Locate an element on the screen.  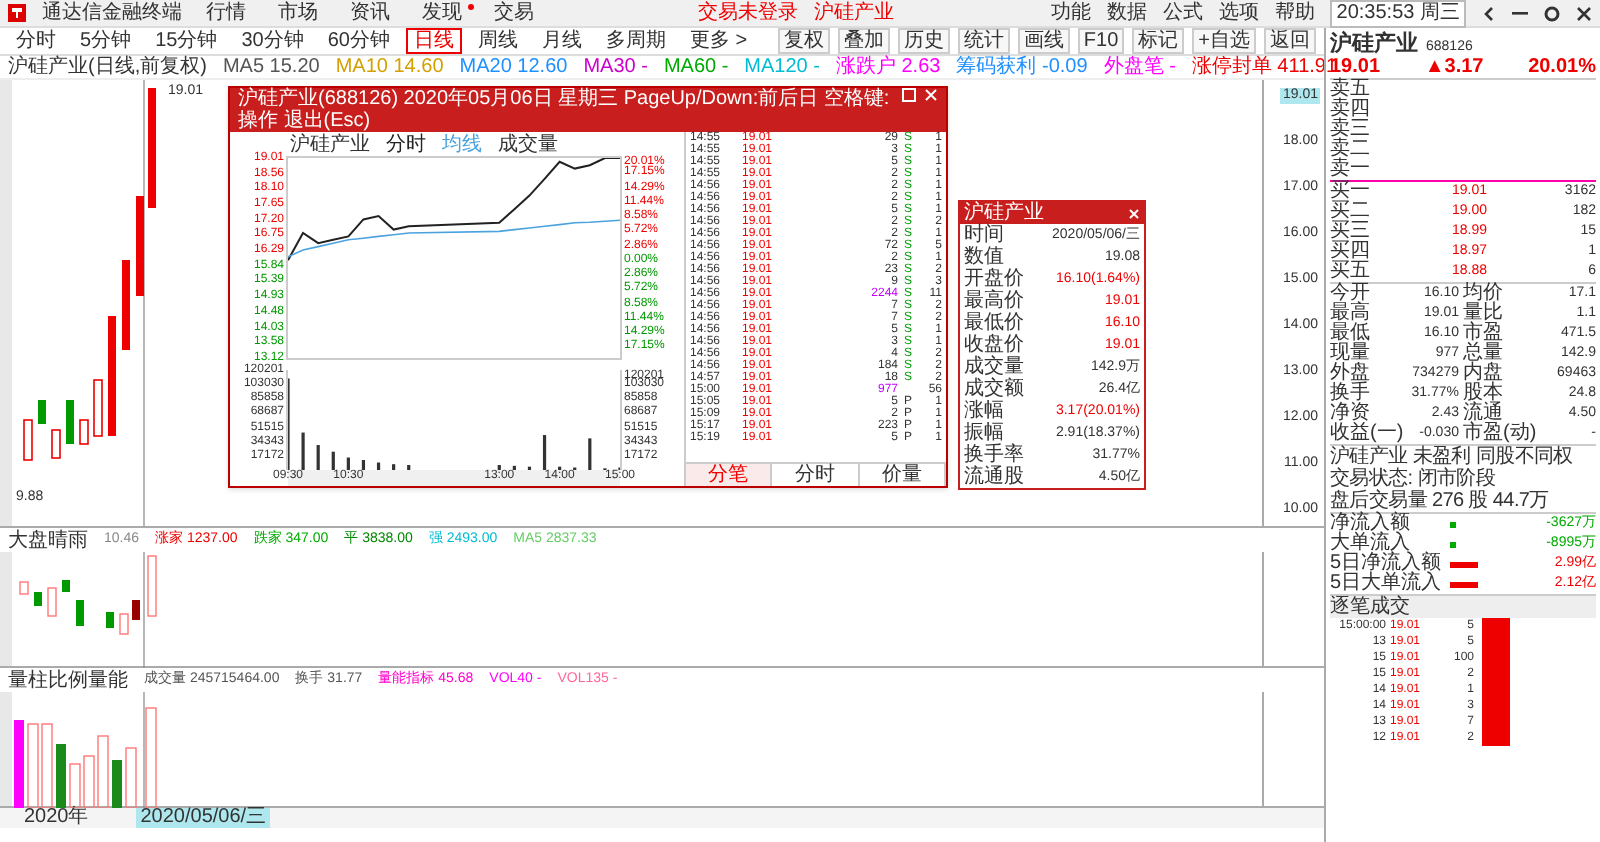
price-change: ▲3.17 is located at coordinates (1454, 67).